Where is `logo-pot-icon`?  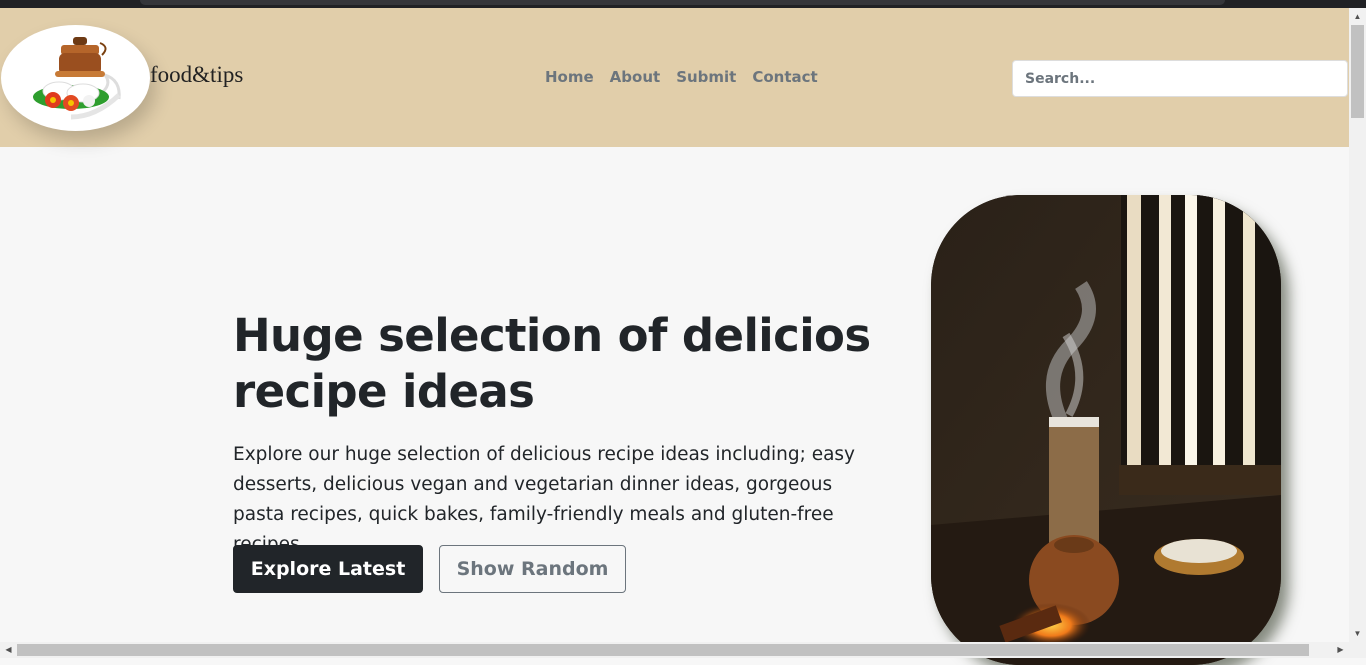
logo-pot-icon is located at coordinates (77, 78).